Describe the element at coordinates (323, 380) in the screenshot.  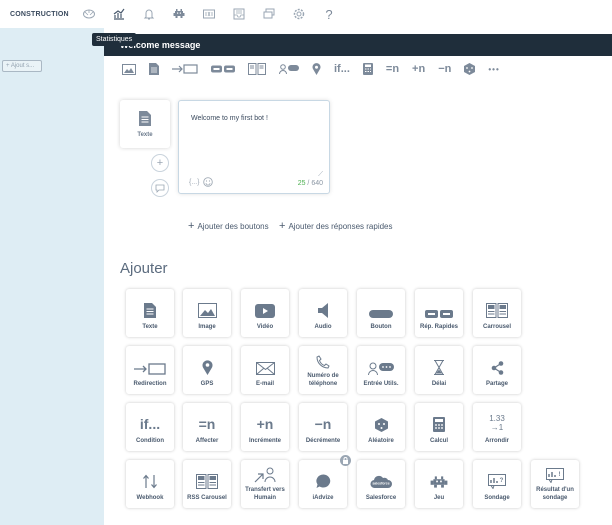
I see `tile-label: Numéro de téléphone` at that location.